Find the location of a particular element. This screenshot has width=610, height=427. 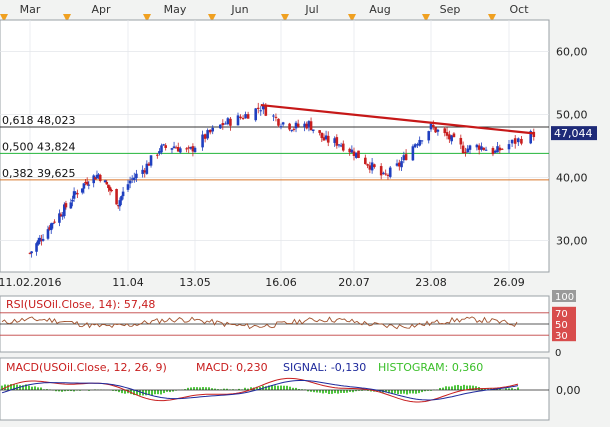

fib-label: 0,618 48,023 is located at coordinates (38, 120).